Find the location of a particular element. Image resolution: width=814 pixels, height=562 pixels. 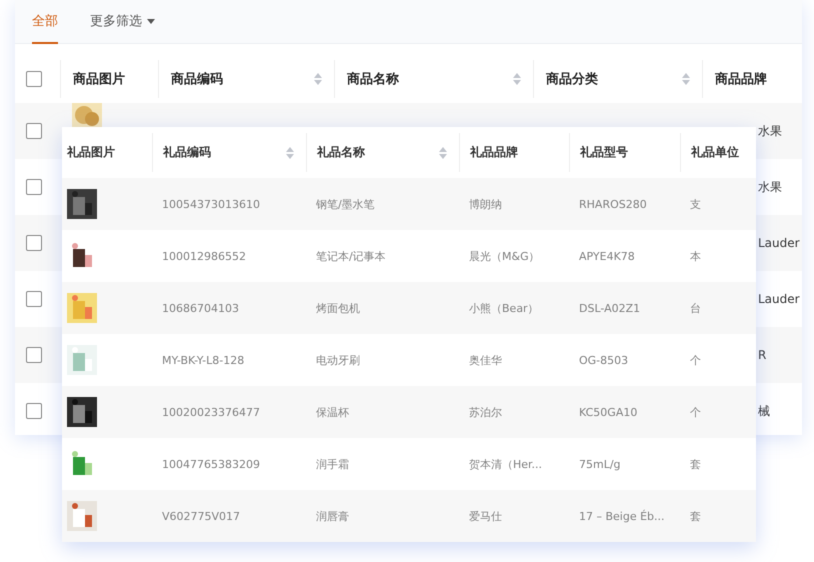

column-header: 礼品品牌 is located at coordinates (494, 152).